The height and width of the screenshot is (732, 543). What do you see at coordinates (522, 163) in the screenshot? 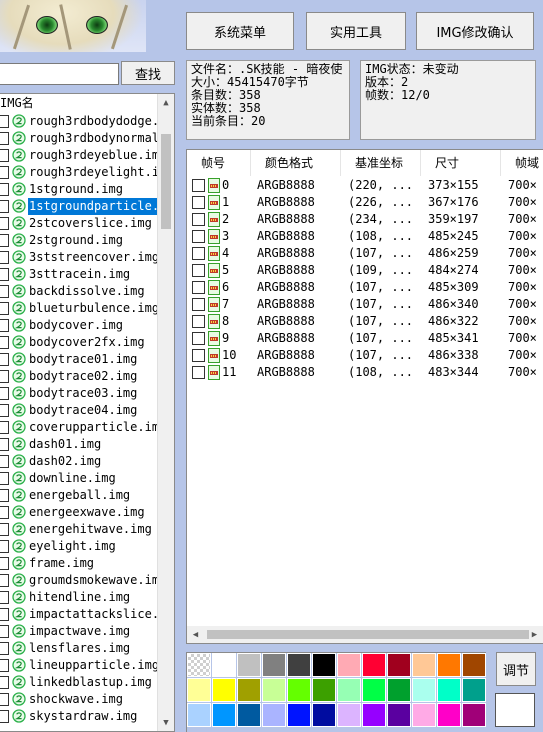
I see `column-header-domain: 帧域` at bounding box center [522, 163].